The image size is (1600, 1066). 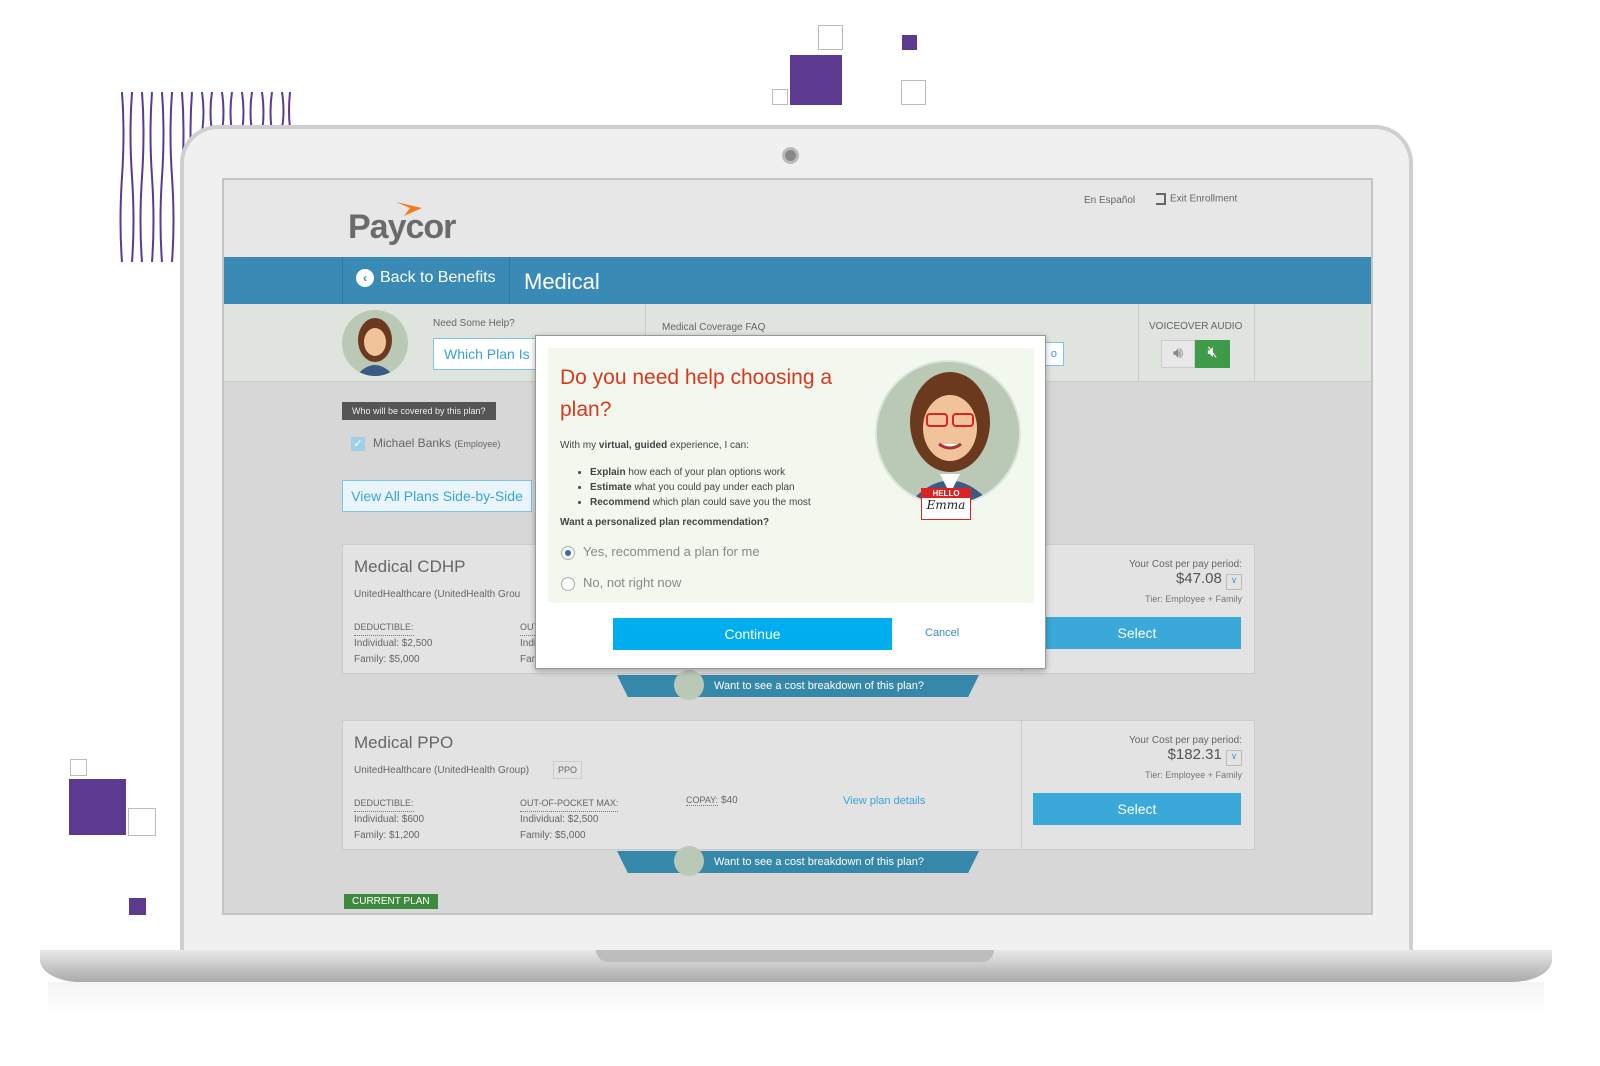 What do you see at coordinates (1194, 754) in the screenshot?
I see `plan-cost: $182.31` at bounding box center [1194, 754].